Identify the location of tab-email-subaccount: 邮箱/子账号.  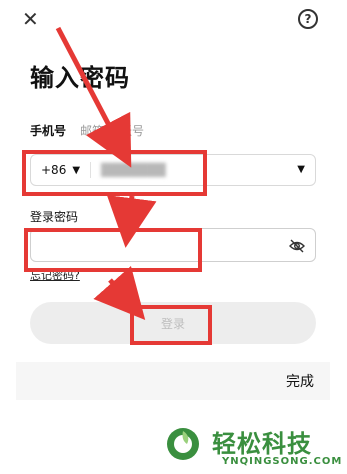
(112, 130).